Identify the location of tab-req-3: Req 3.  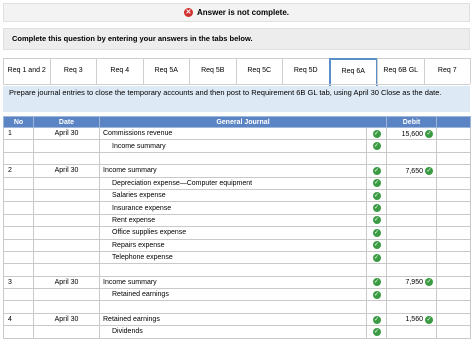
(73, 71).